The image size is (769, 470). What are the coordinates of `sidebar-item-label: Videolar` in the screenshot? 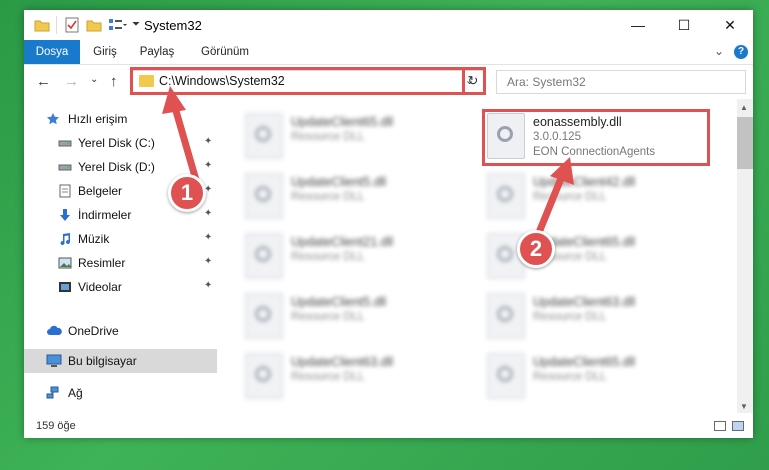 It's located at (100, 287).